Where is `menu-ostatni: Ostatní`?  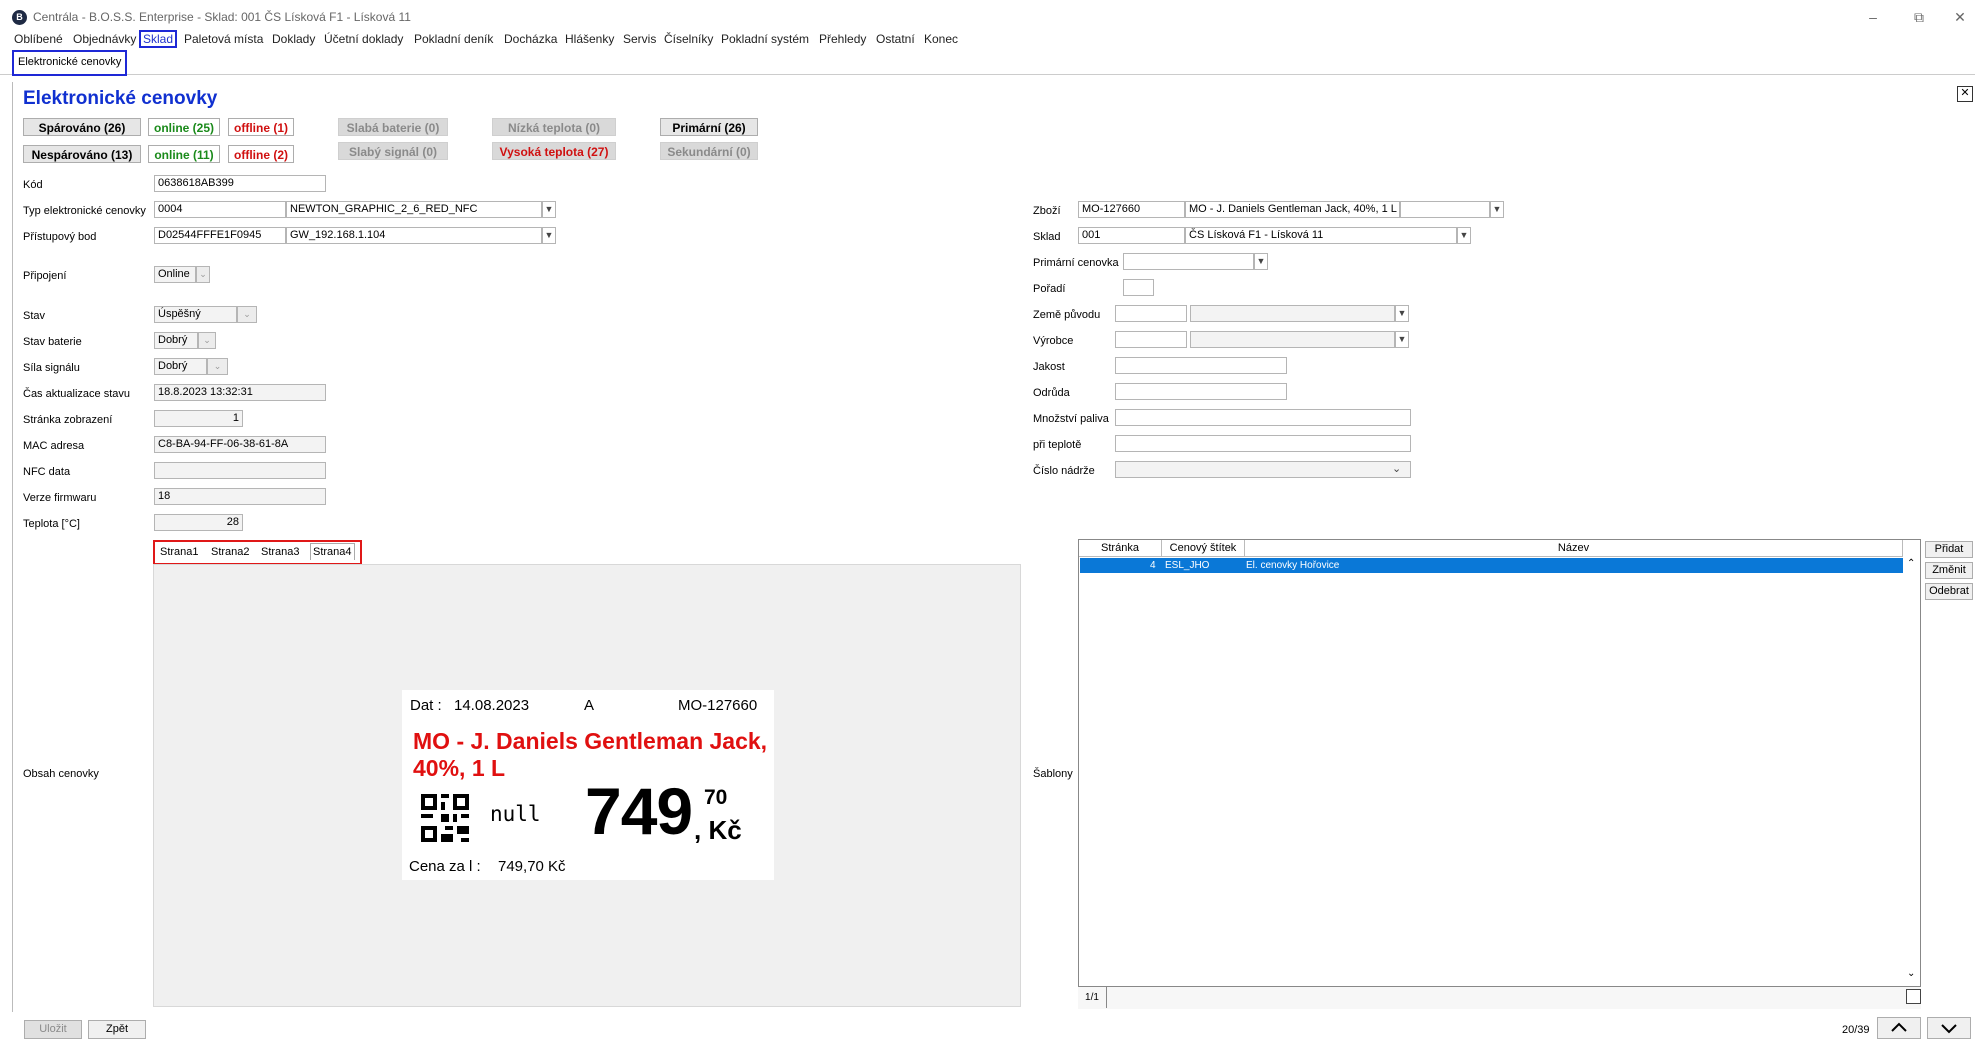 menu-ostatni: Ostatní is located at coordinates (895, 39).